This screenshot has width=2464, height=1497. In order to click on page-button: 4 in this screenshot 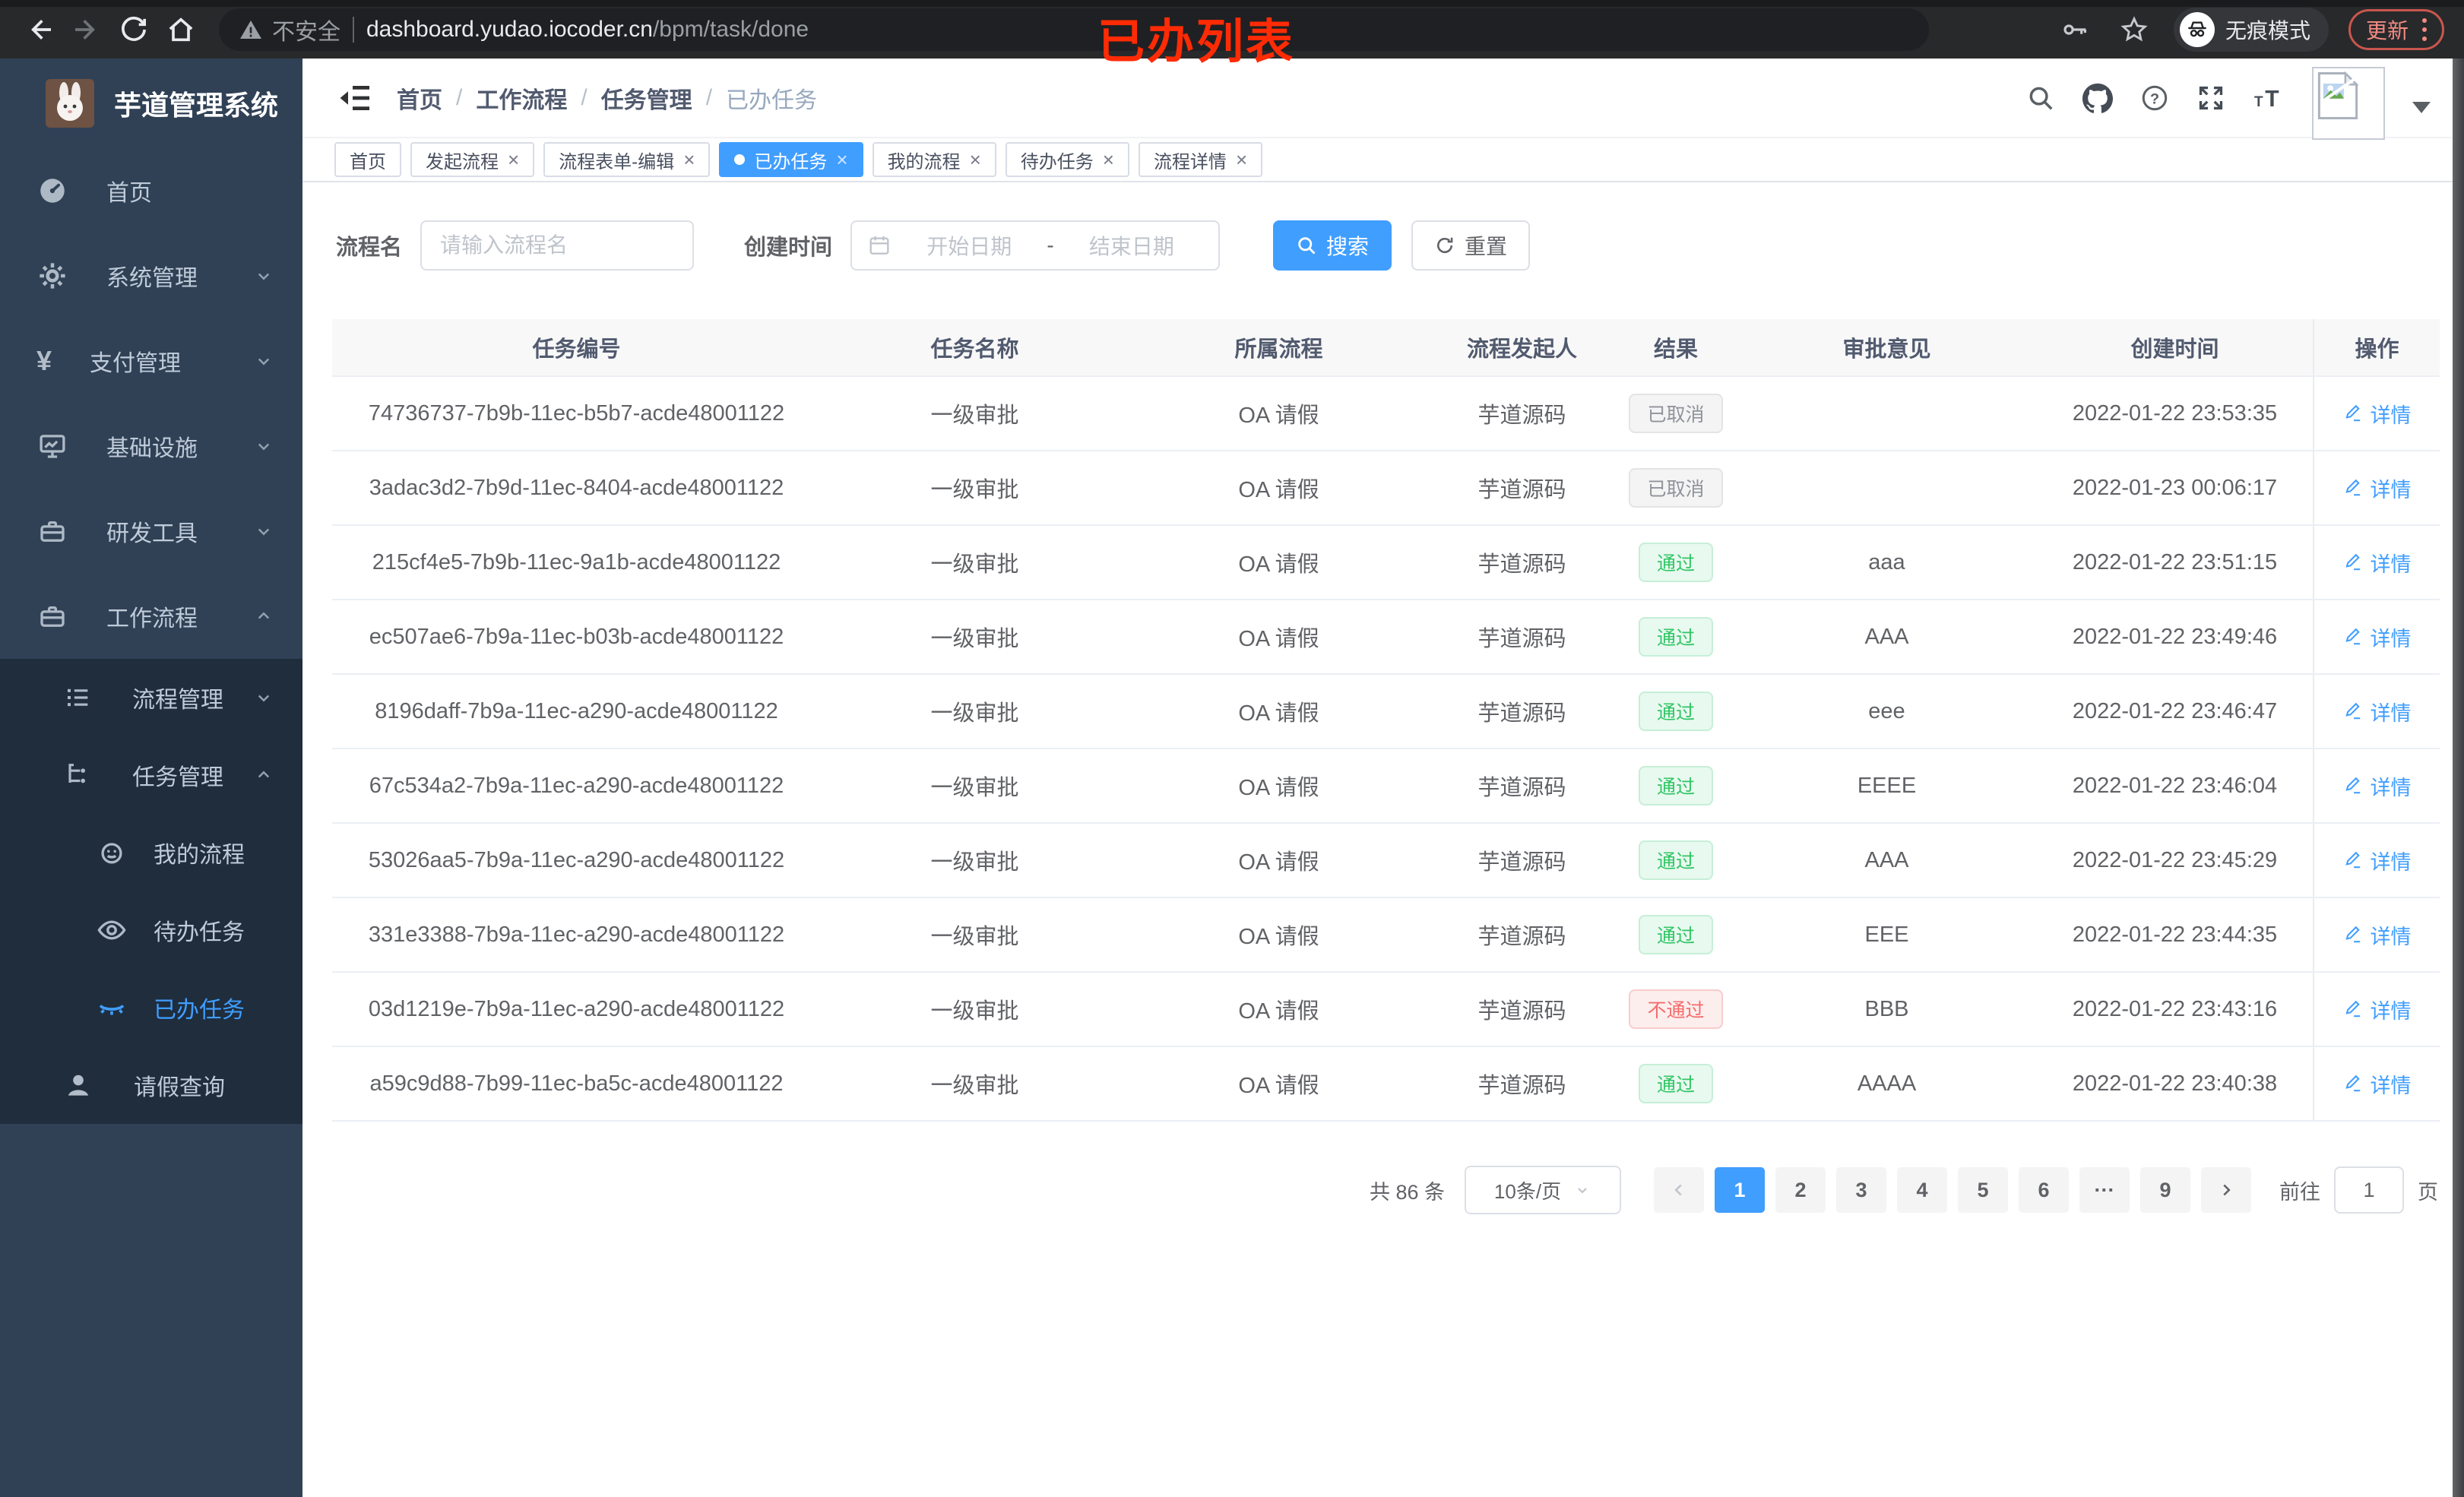, I will do `click(1922, 1190)`.